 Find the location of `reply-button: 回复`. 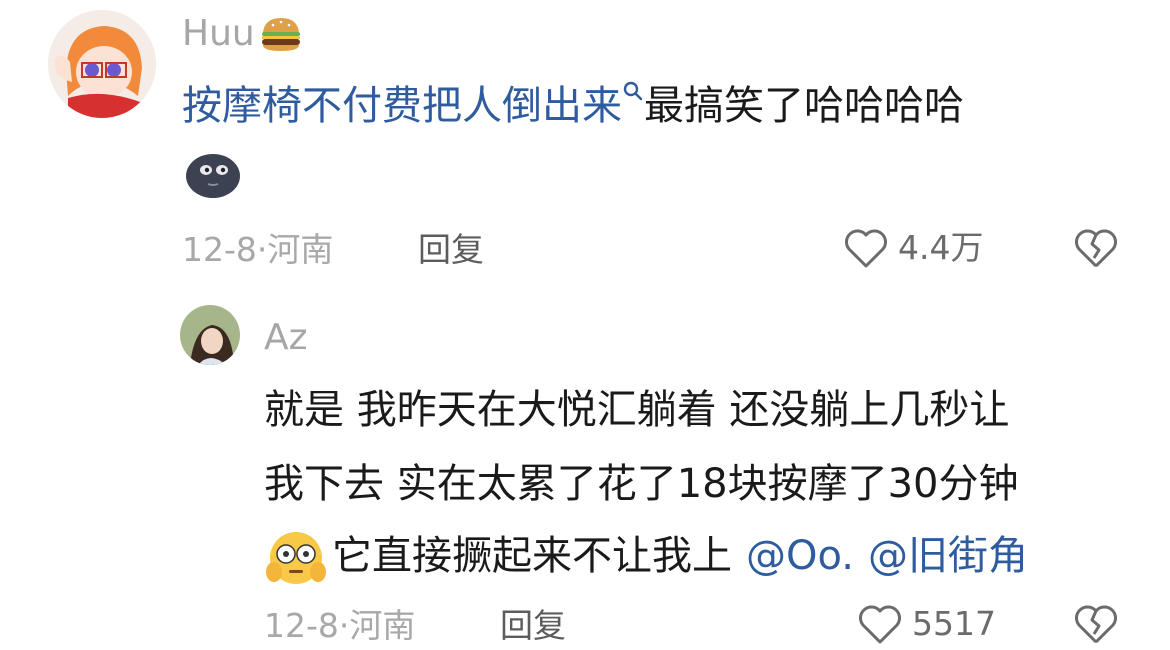

reply-button: 回复 is located at coordinates (451, 250).